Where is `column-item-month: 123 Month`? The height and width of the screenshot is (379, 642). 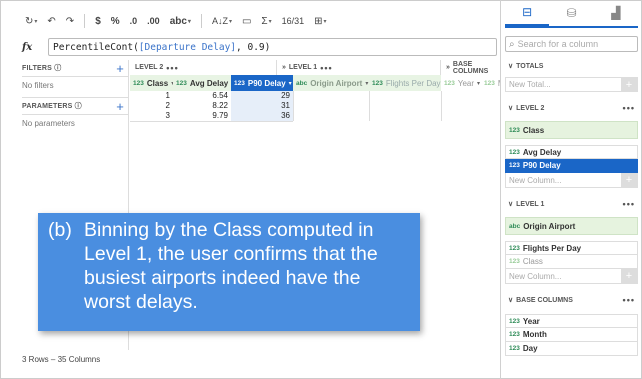
column-item-month: 123 Month is located at coordinates (571, 335).